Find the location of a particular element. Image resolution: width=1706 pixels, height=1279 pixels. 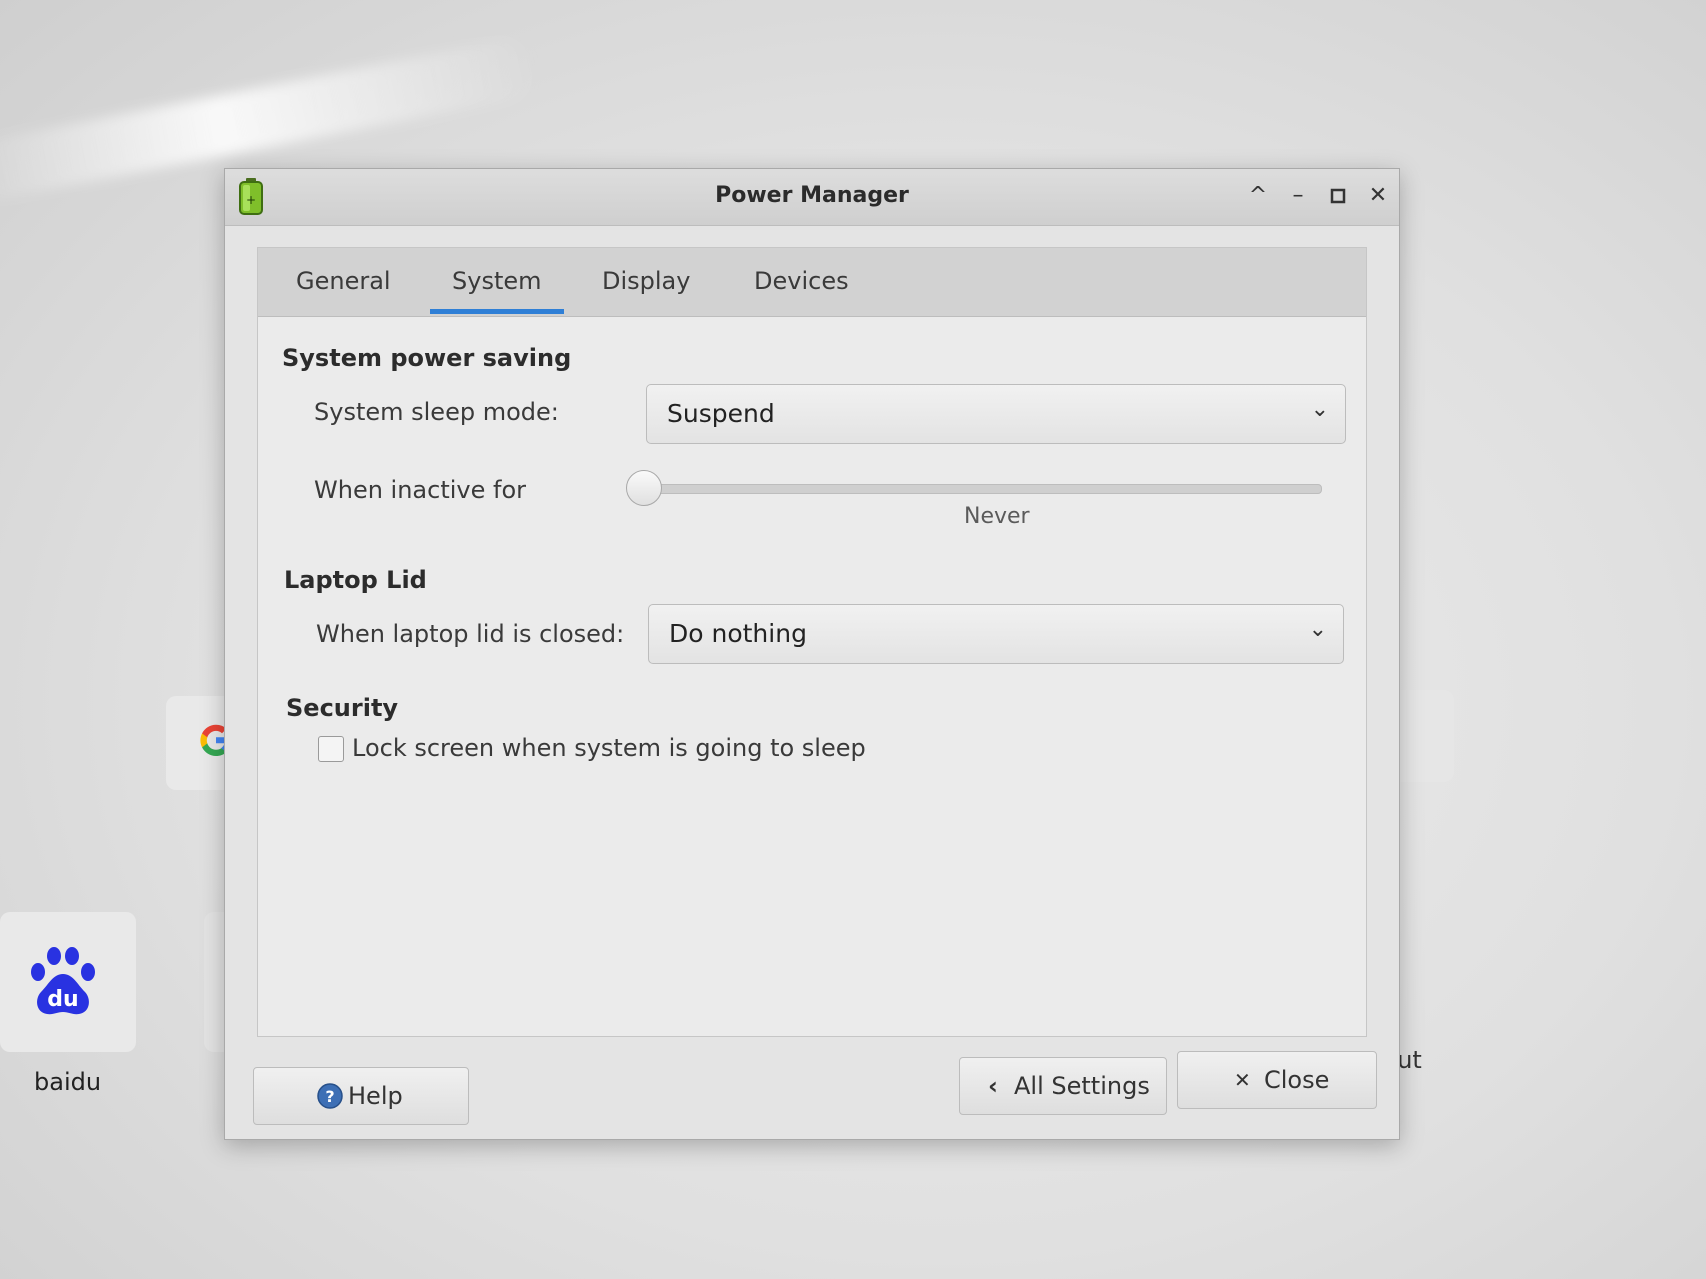

help-icon: ? is located at coordinates (330, 1096).